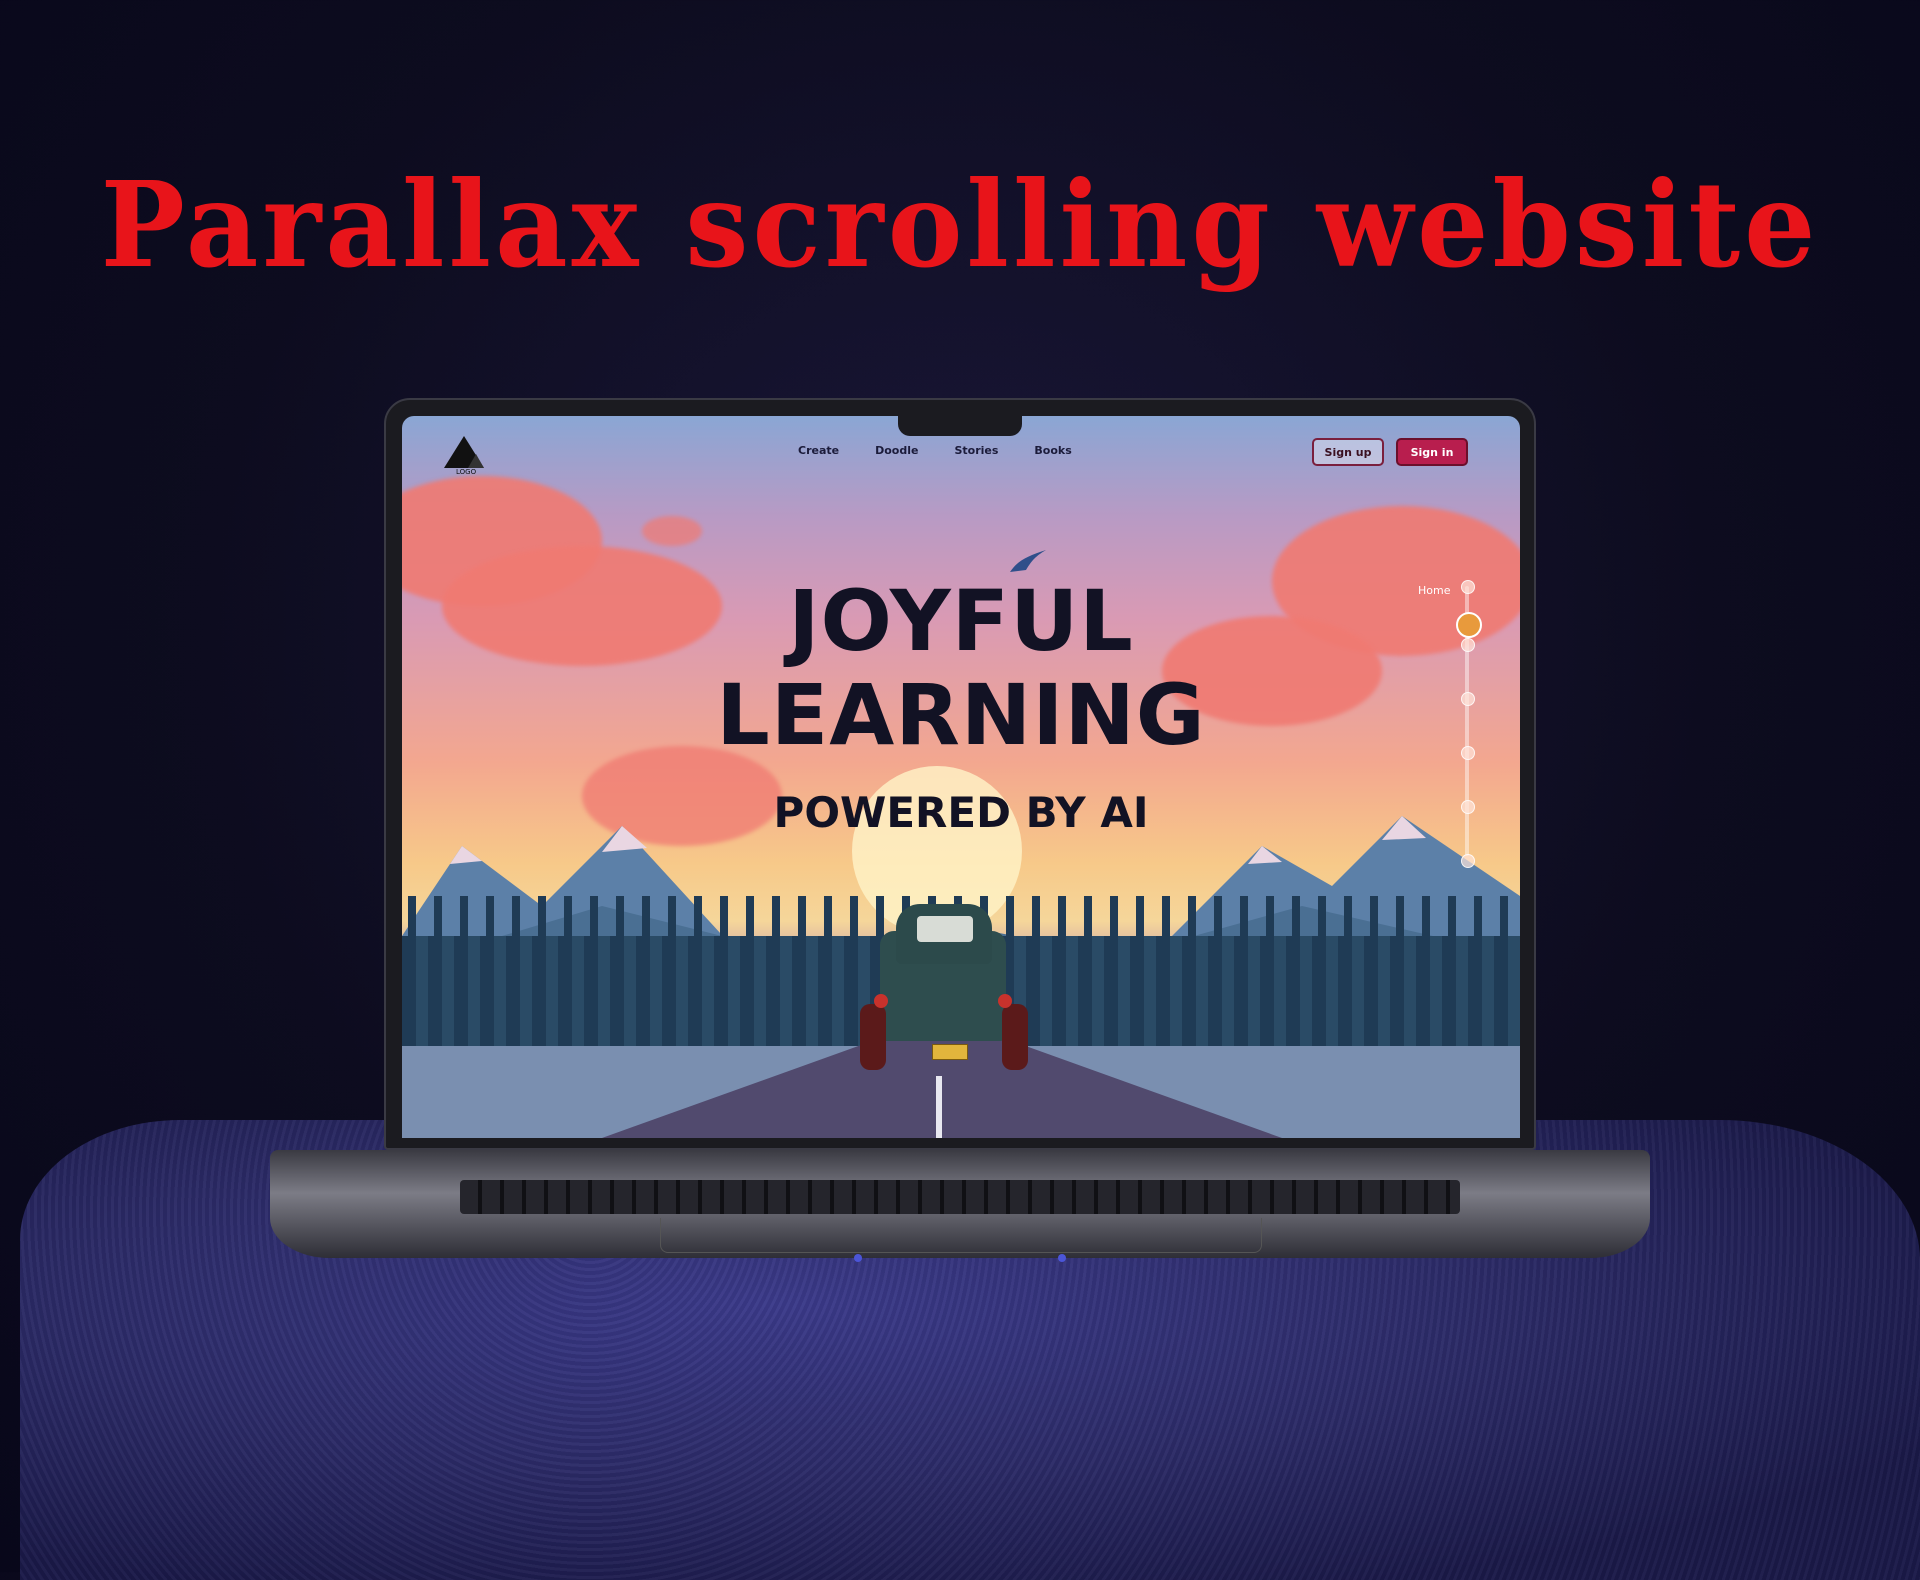 The height and width of the screenshot is (1580, 1920). I want to click on truck-window, so click(945, 929).